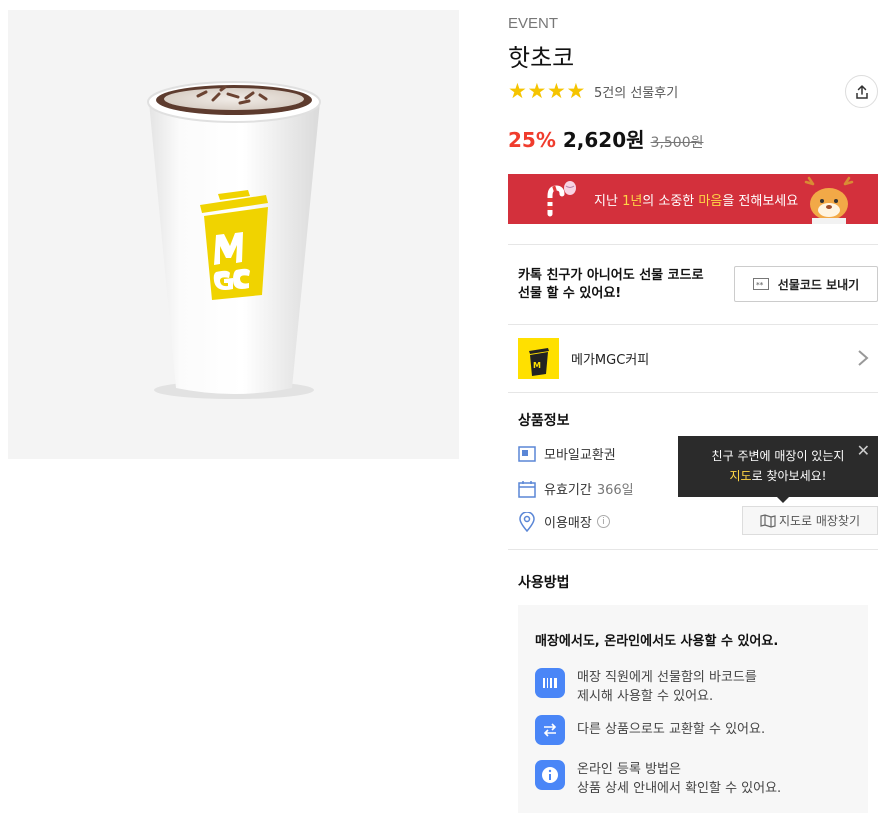 This screenshot has width=887, height=813. What do you see at coordinates (650, 730) in the screenshot?
I see `usage-item: 다른 상품으로도 교환할 수 있어요.` at bounding box center [650, 730].